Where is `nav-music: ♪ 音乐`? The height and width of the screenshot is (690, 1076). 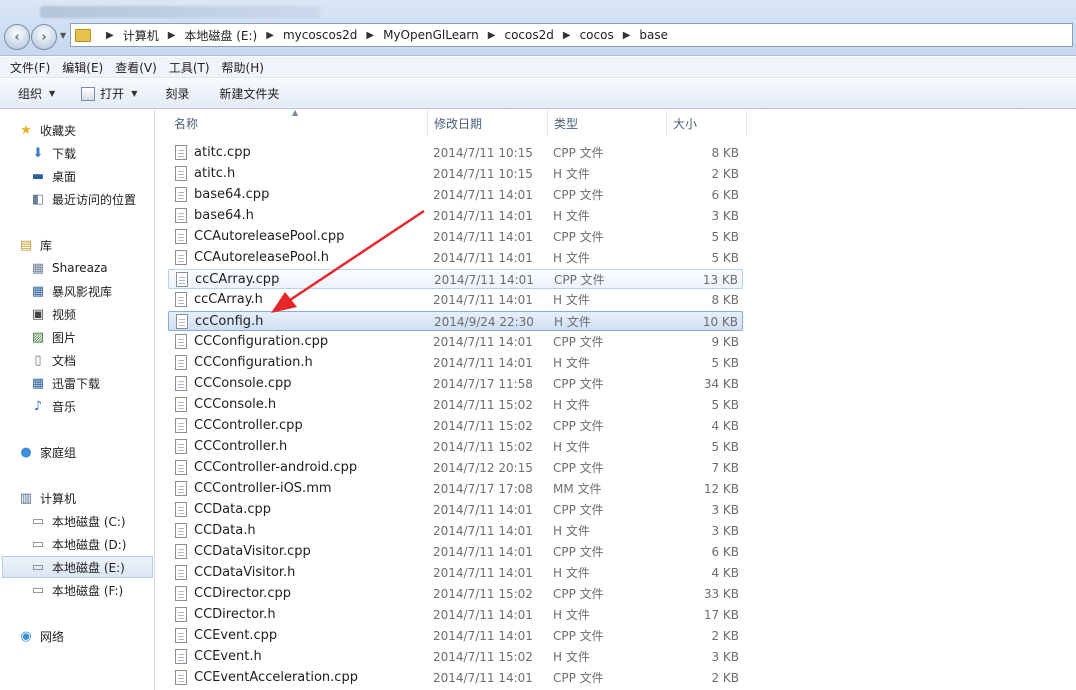
nav-music: ♪ 音乐 is located at coordinates (92, 406).